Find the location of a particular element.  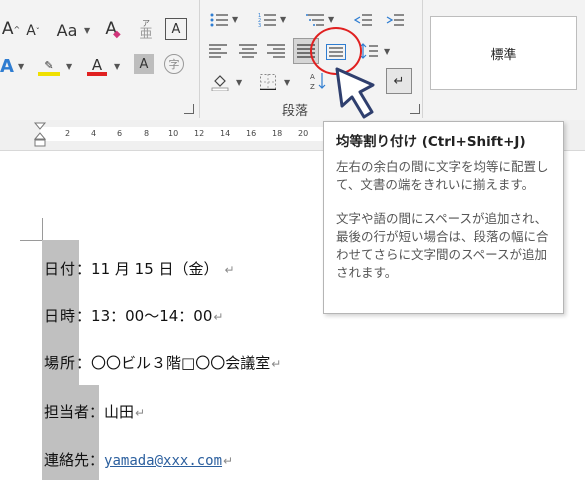

align-left-icon is located at coordinates (218, 51).